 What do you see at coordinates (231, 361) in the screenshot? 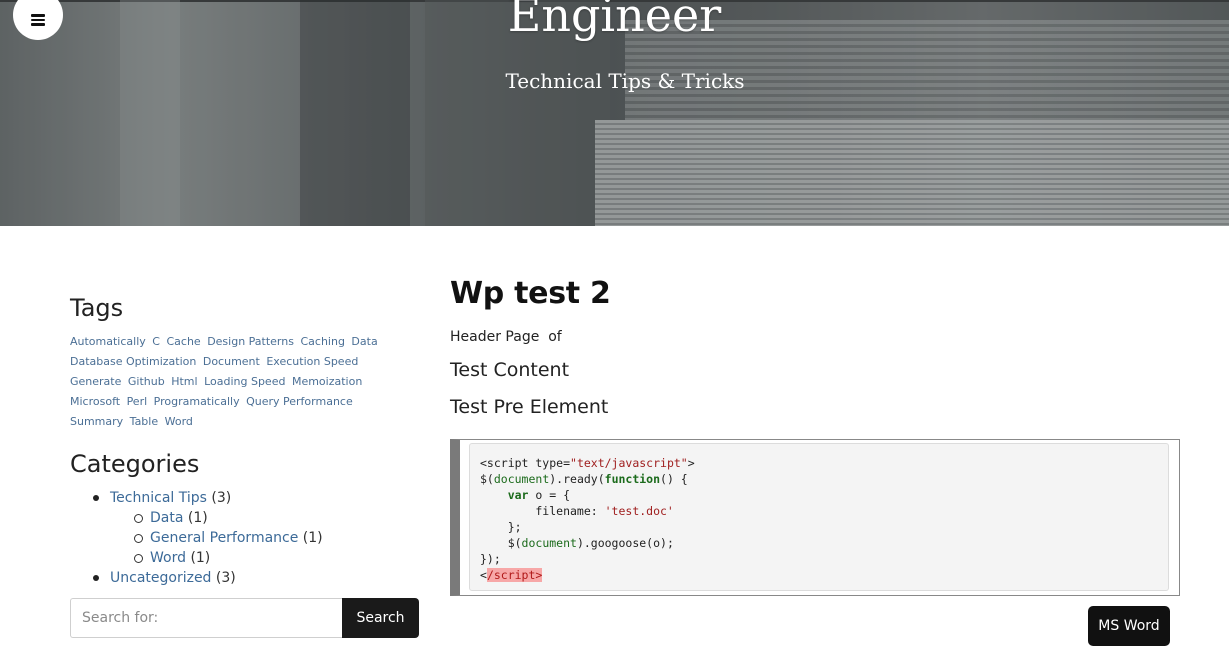
I see `tag-link: Document` at bounding box center [231, 361].